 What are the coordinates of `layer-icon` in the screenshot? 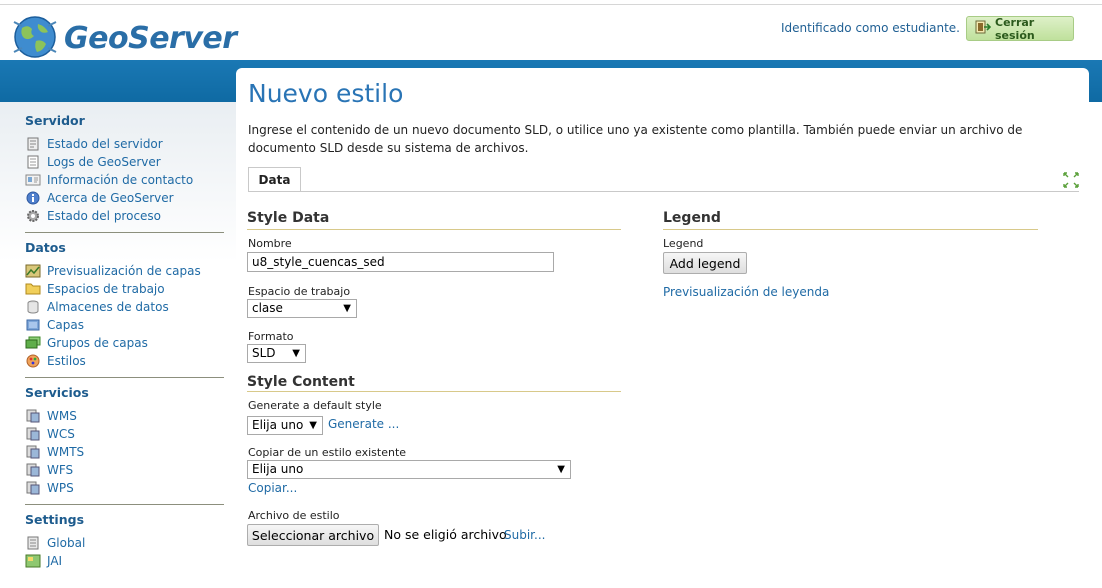 It's located at (33, 325).